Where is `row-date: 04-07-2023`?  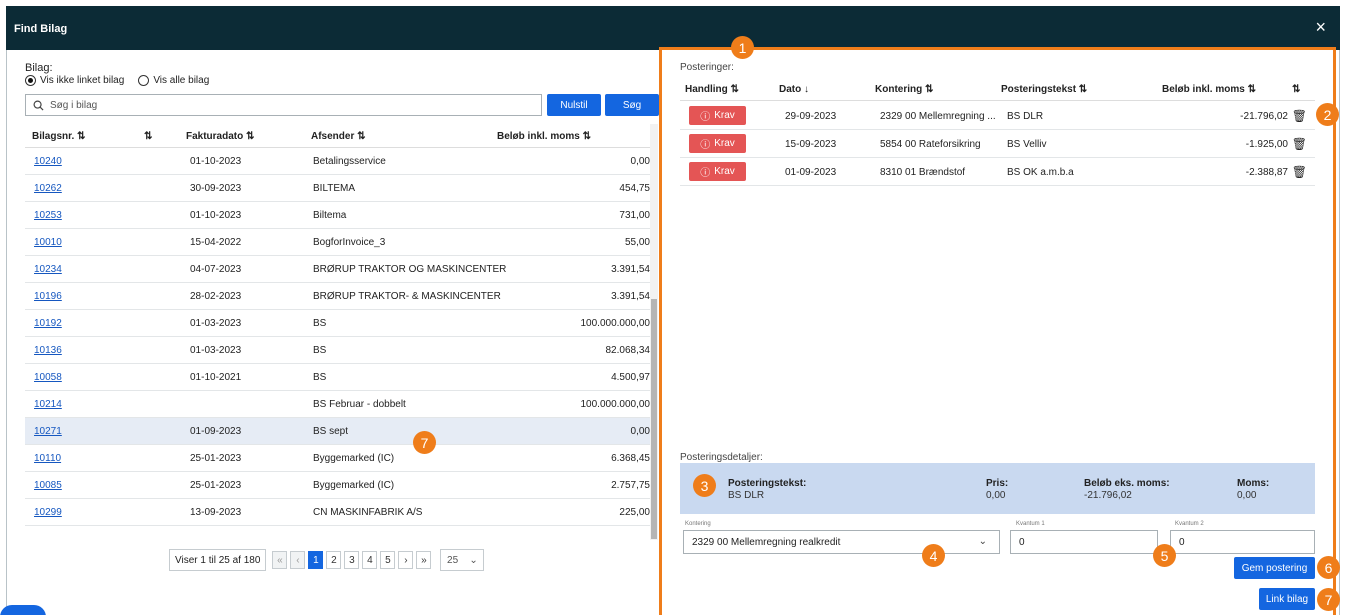
row-date: 04-07-2023 is located at coordinates (216, 269).